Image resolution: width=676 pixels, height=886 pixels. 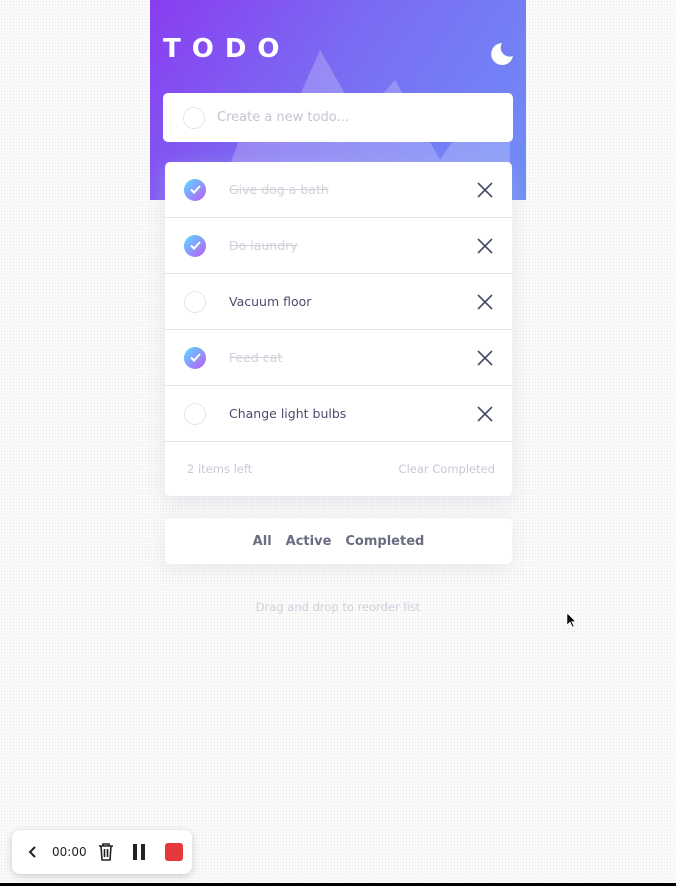 What do you see at coordinates (33, 852) in the screenshot?
I see `chevron-left-icon` at bounding box center [33, 852].